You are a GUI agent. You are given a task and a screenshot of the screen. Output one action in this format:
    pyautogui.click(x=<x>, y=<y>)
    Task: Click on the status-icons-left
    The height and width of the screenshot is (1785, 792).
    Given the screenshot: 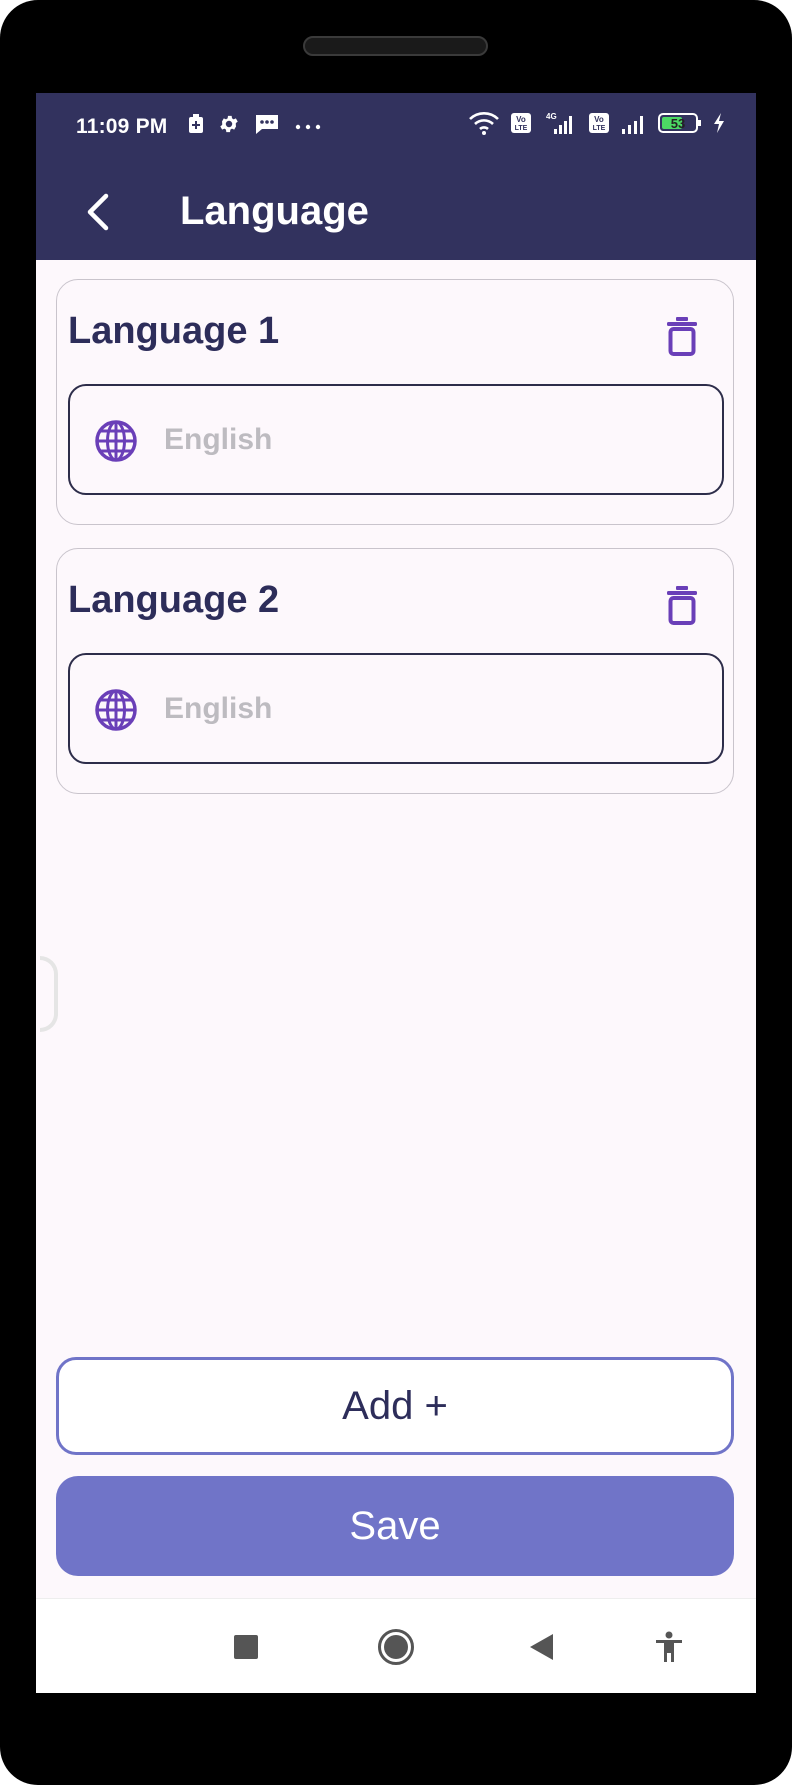 What is the action you would take?
    pyautogui.click(x=255, y=126)
    